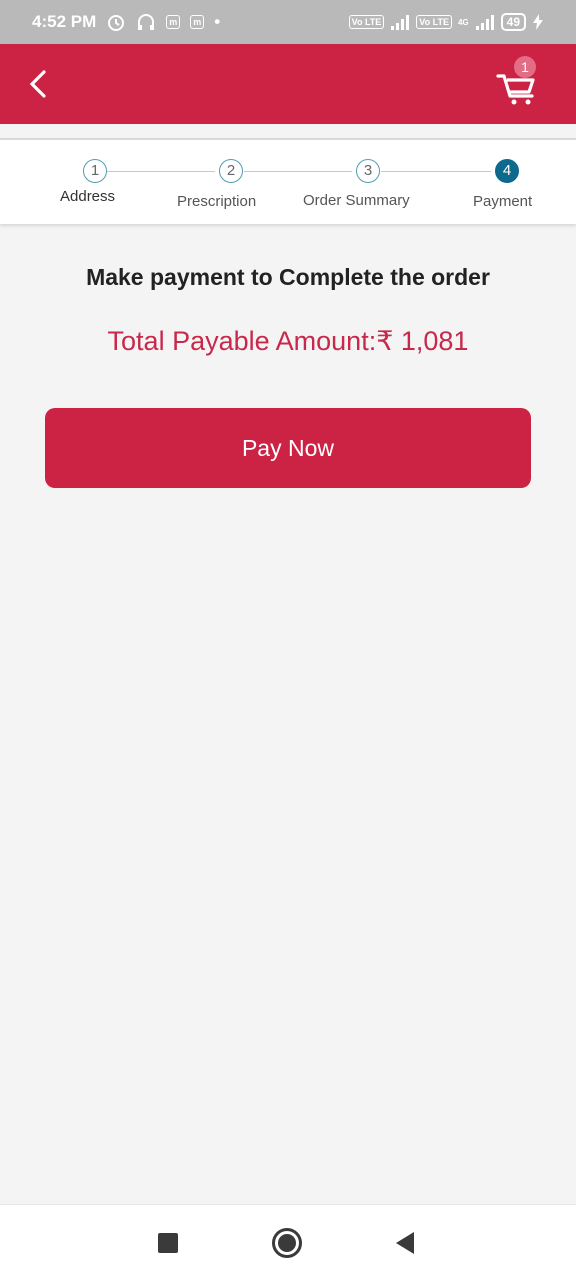 This screenshot has height=1281, width=576. What do you see at coordinates (231, 171) in the screenshot?
I see `step-2-indicator: 2` at bounding box center [231, 171].